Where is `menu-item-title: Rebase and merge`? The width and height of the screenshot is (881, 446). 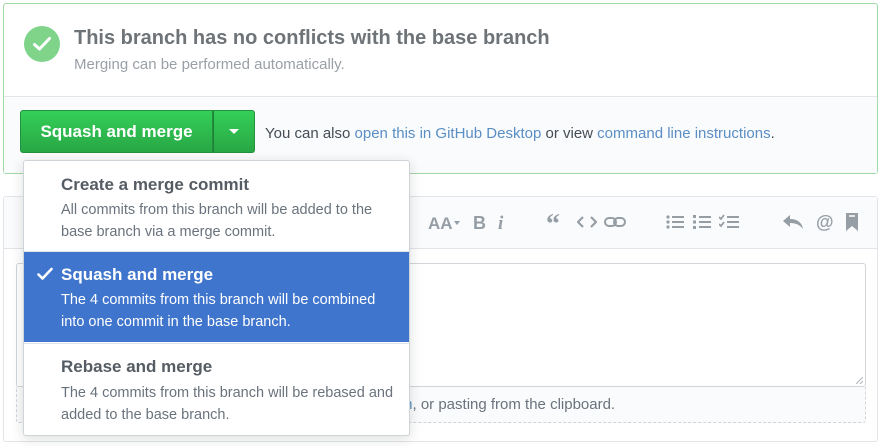
menu-item-title: Rebase and merge is located at coordinates (137, 366).